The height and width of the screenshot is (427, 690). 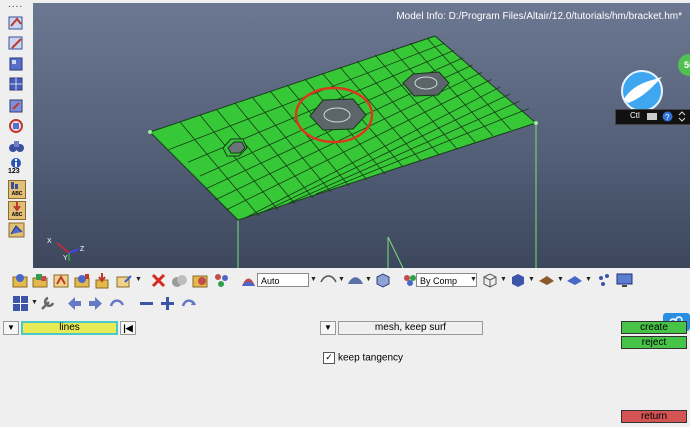 What do you see at coordinates (200, 280) in the screenshot?
I see `collectors-icon` at bounding box center [200, 280].